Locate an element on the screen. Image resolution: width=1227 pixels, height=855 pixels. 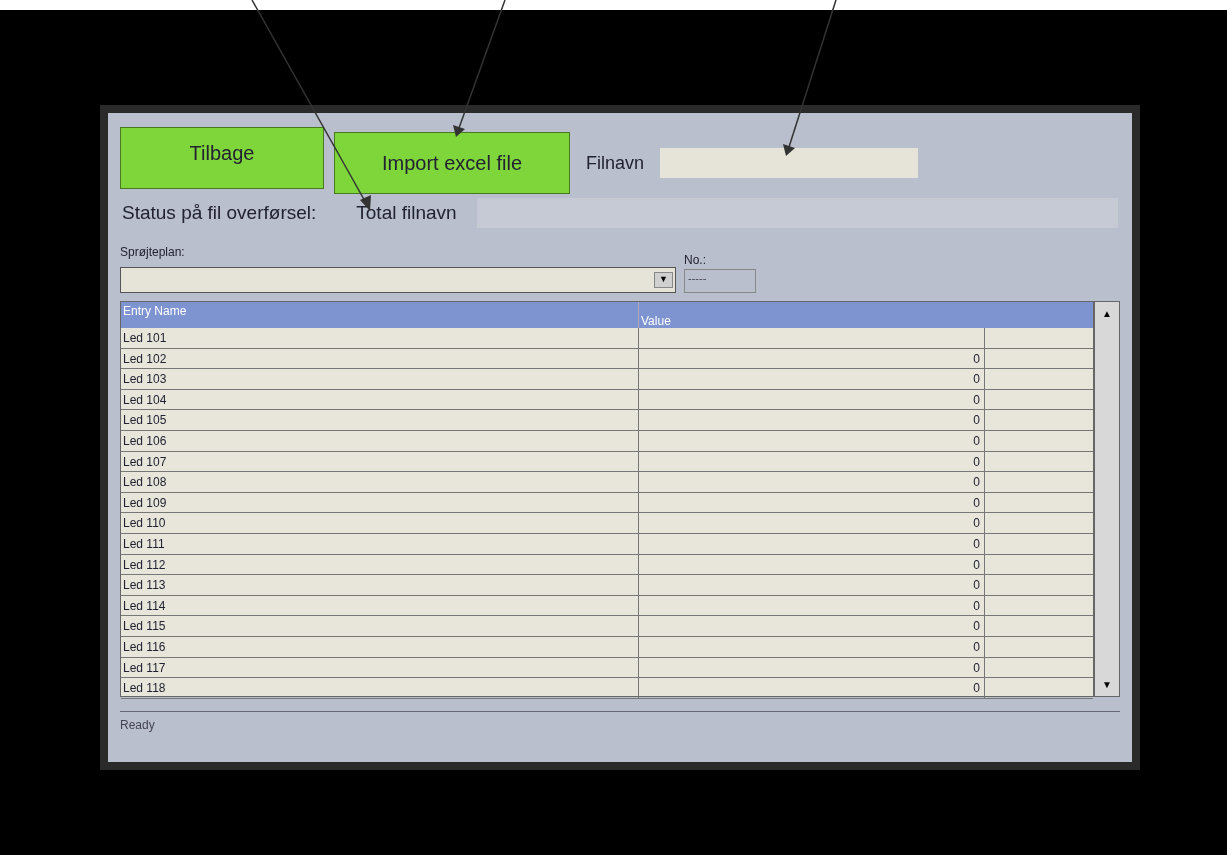
table-cell: Led 110 is located at coordinates (380, 523).